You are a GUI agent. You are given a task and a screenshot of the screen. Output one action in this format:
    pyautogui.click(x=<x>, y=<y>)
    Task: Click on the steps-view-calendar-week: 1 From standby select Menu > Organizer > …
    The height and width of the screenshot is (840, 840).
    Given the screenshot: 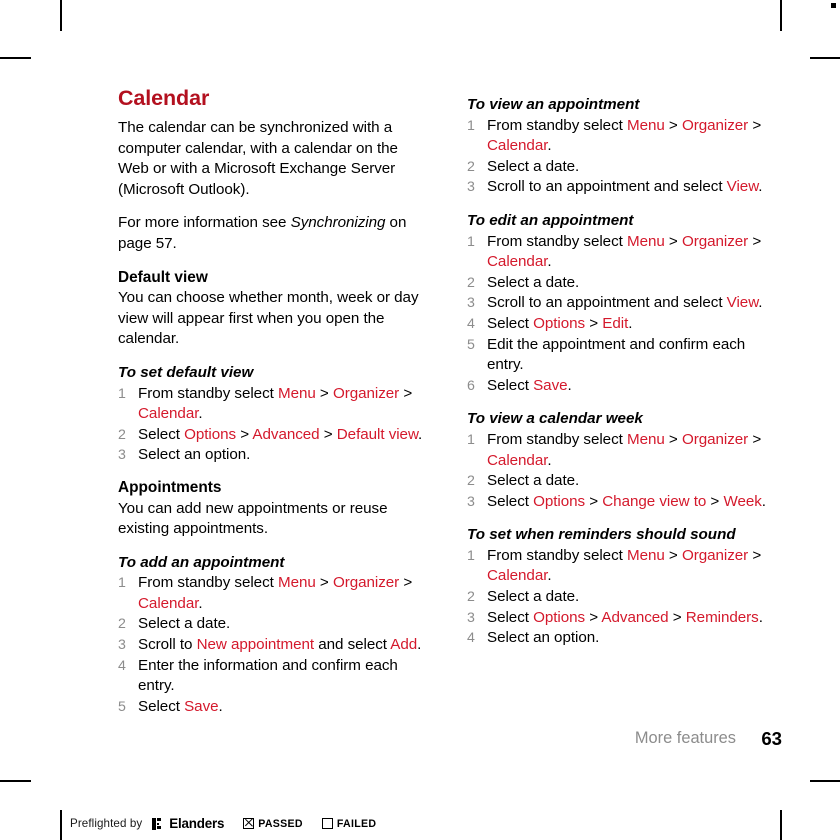 What is the action you would take?
    pyautogui.click(x=622, y=471)
    